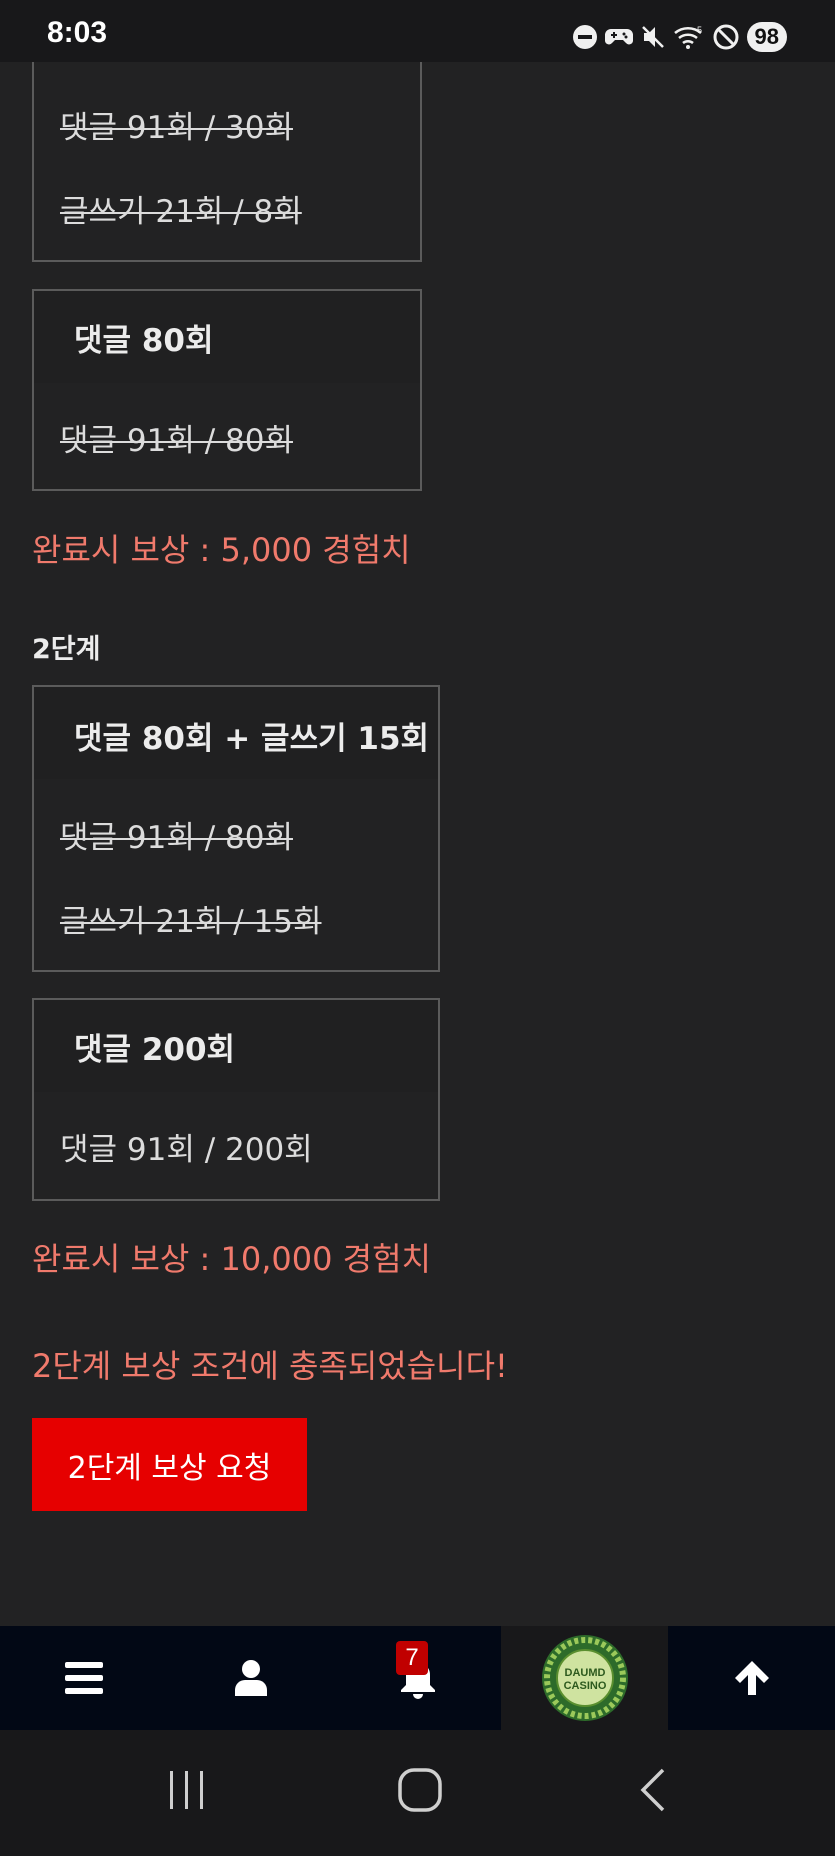 This screenshot has width=835, height=1856. I want to click on status-icons: 5 98, so click(679, 37).